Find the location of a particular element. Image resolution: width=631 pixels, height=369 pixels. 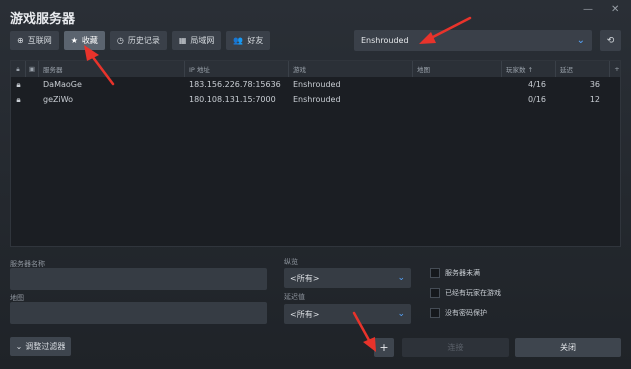

table-header: 🔒︎ ▣ 服务器 IP 地址 游戏 地图 玩家数 ↑ 延迟 + is located at coordinates (315, 69).